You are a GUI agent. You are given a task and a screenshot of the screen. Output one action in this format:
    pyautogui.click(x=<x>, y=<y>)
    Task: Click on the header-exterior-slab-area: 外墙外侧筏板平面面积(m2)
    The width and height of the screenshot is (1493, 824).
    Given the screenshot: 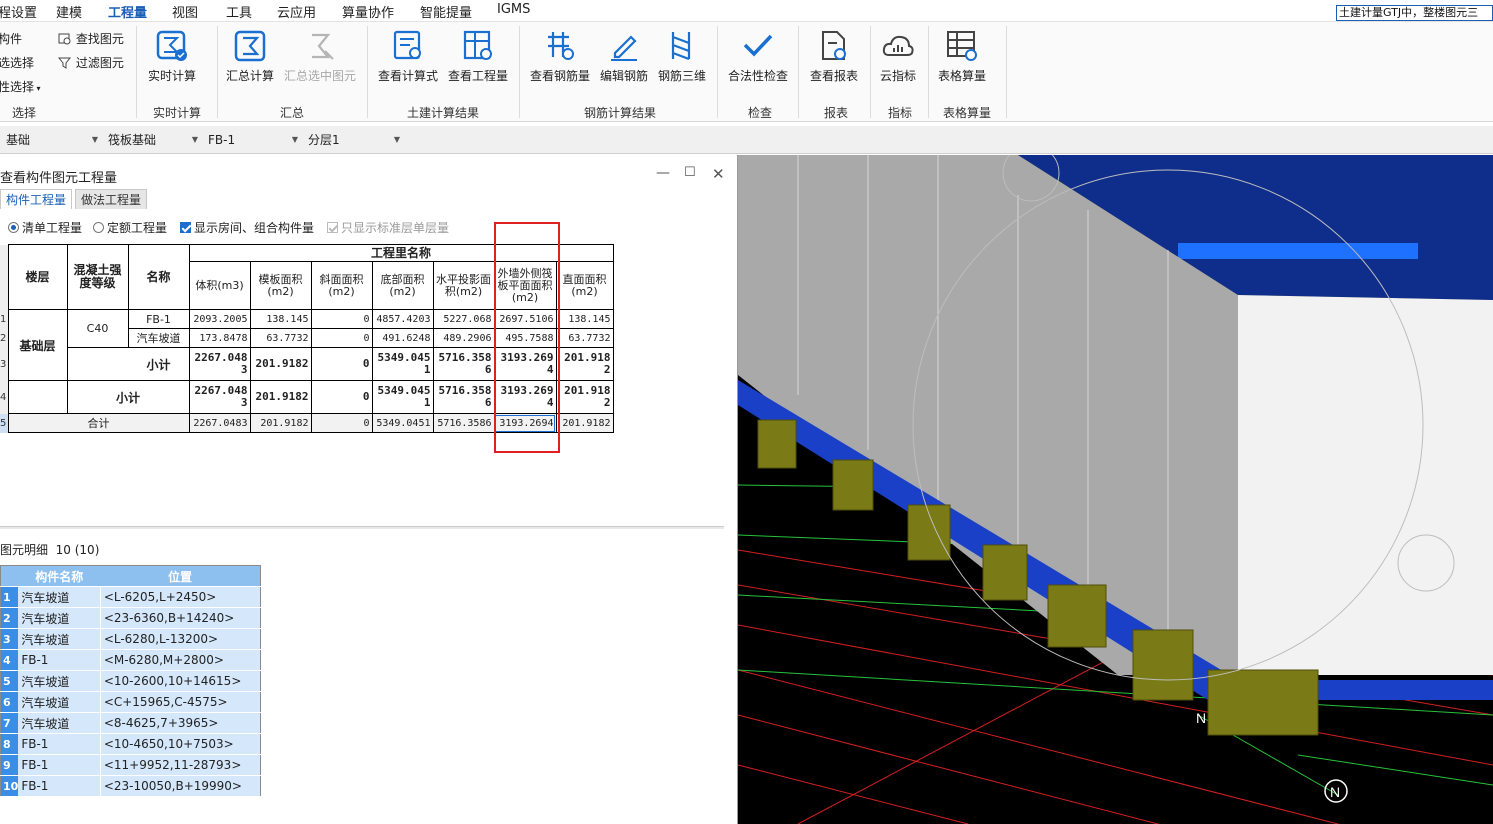 What is the action you would take?
    pyautogui.click(x=525, y=285)
    